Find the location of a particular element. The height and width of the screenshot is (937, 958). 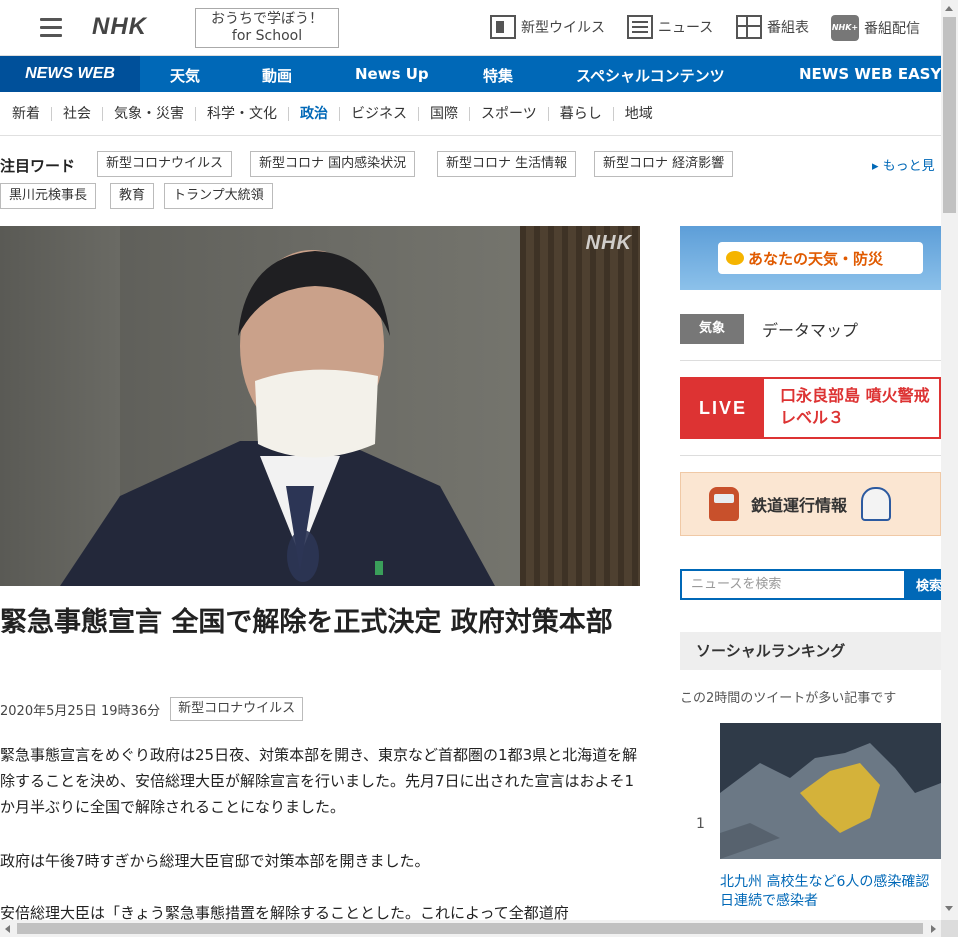

scroll-right-icon is located at coordinates (933, 929).